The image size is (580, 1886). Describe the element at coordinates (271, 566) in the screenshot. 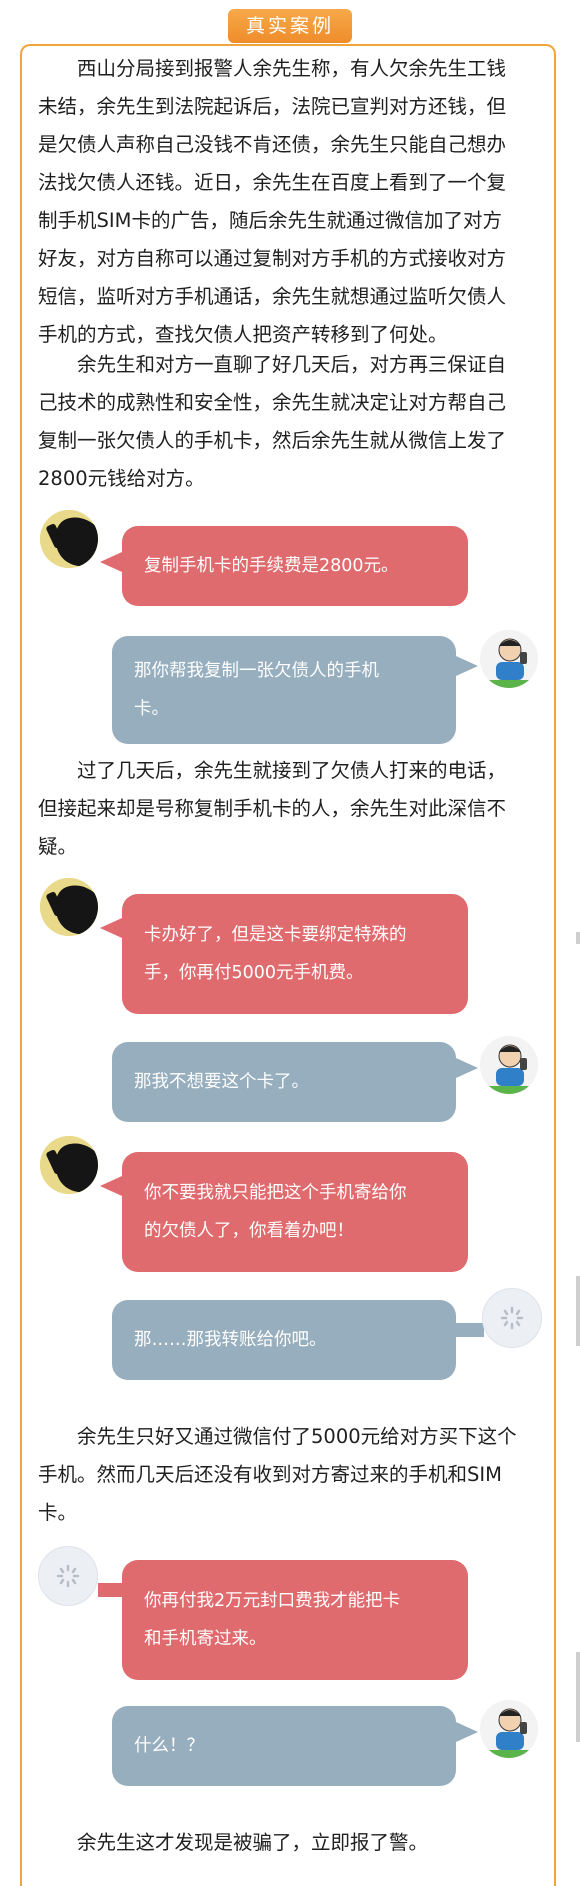

I see `message-line: 复制手机卡的手续费是2800元。` at that location.